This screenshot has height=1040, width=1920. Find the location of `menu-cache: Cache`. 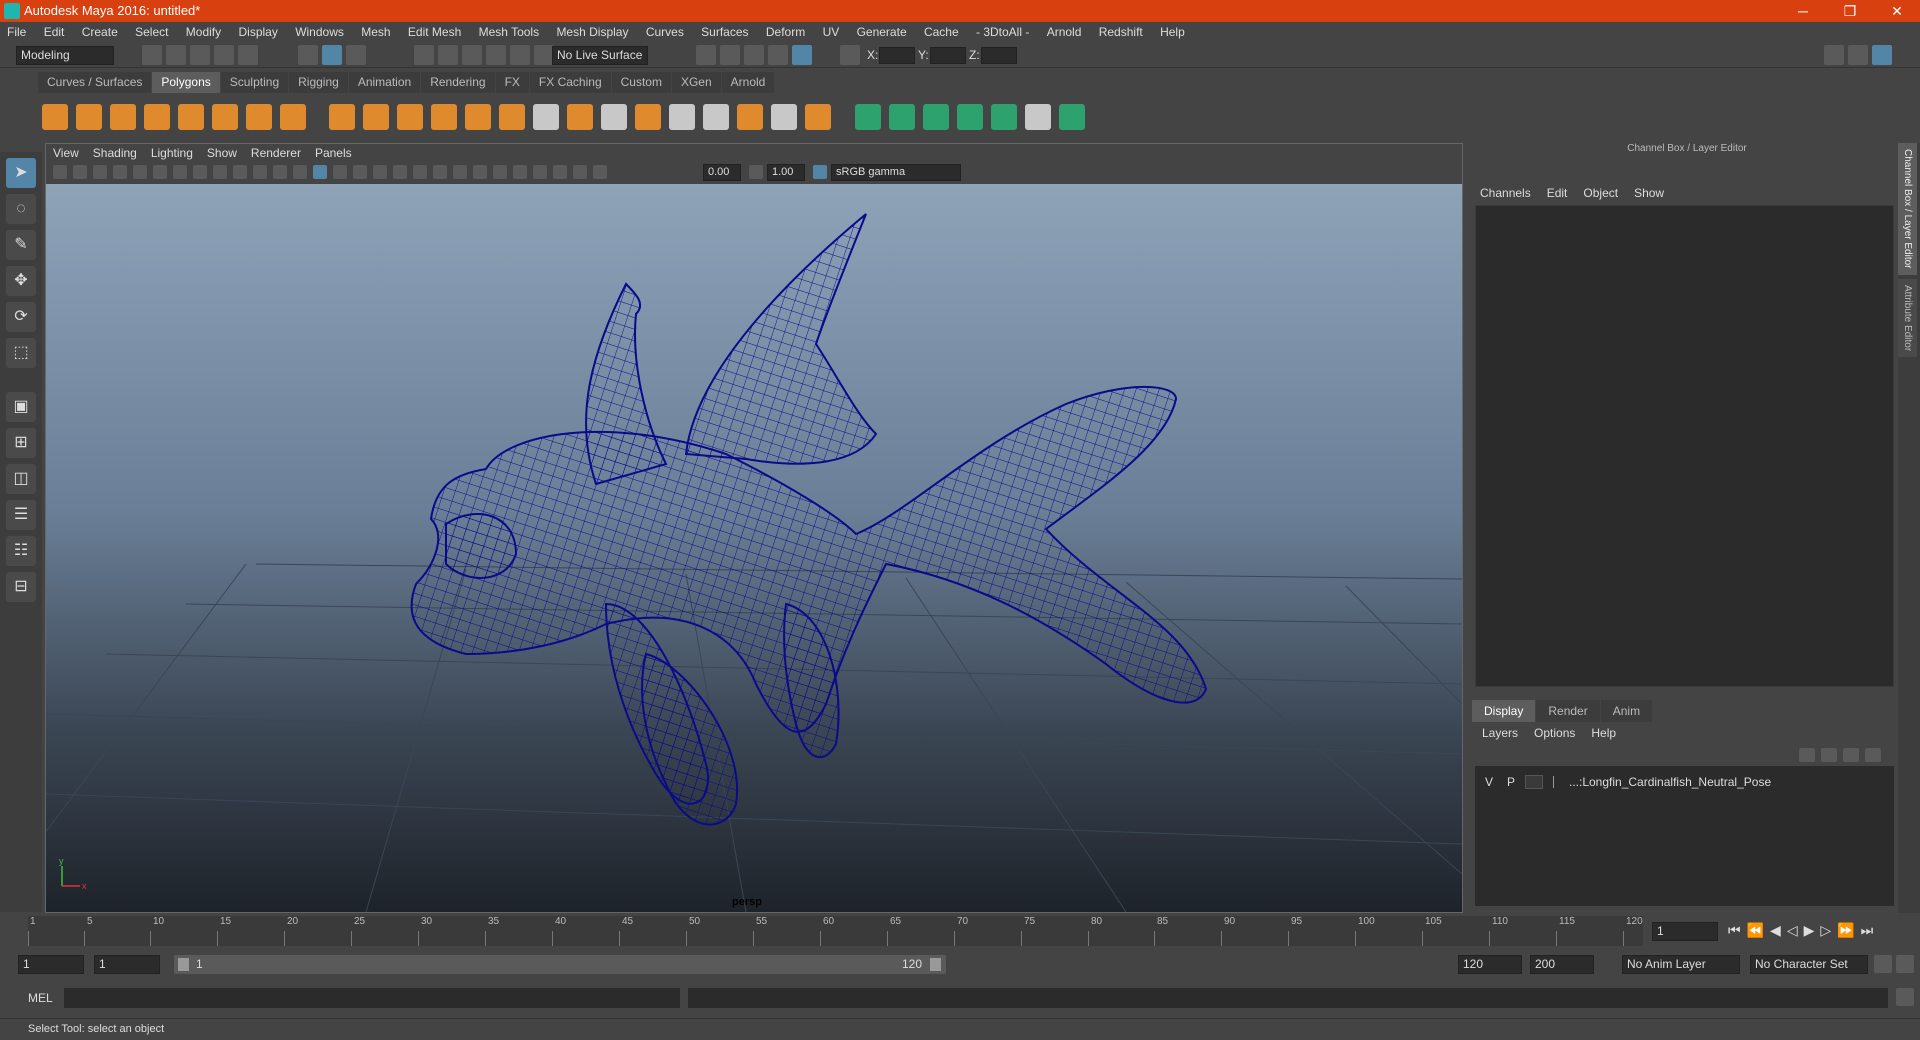

menu-cache: Cache is located at coordinates (941, 32).